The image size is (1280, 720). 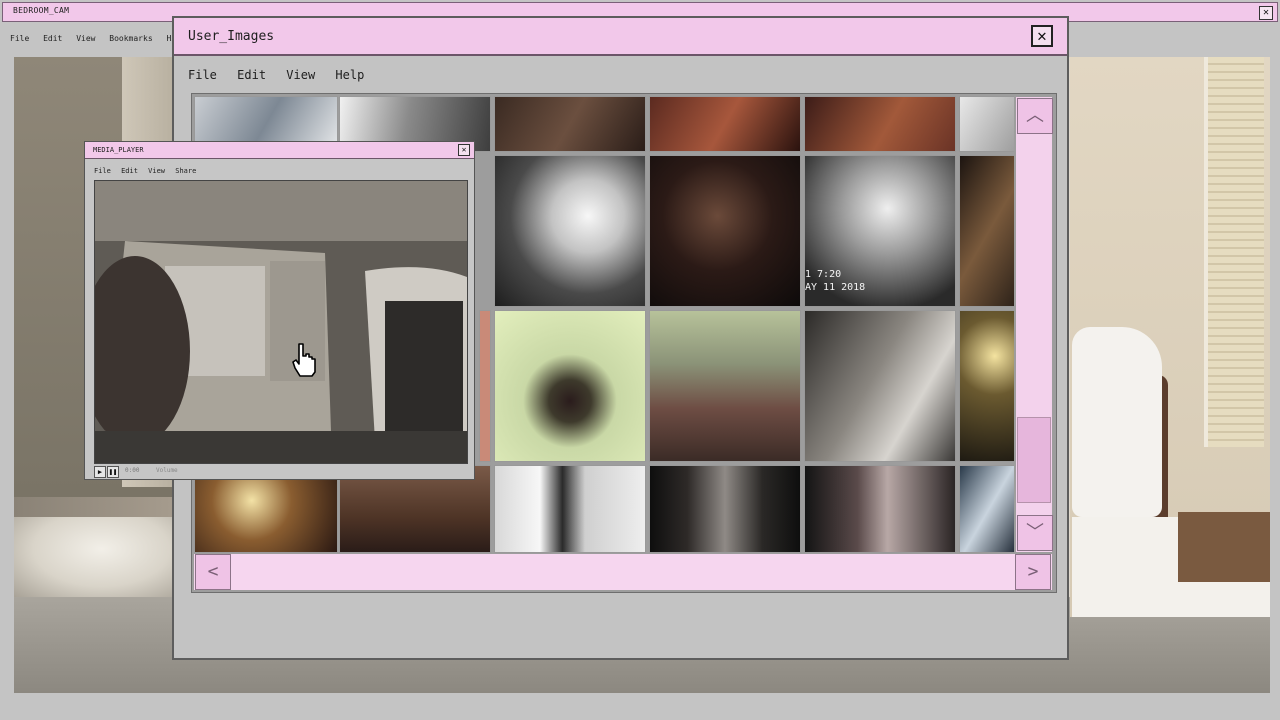 I want to click on scroll-left-button: <, so click(x=213, y=572).